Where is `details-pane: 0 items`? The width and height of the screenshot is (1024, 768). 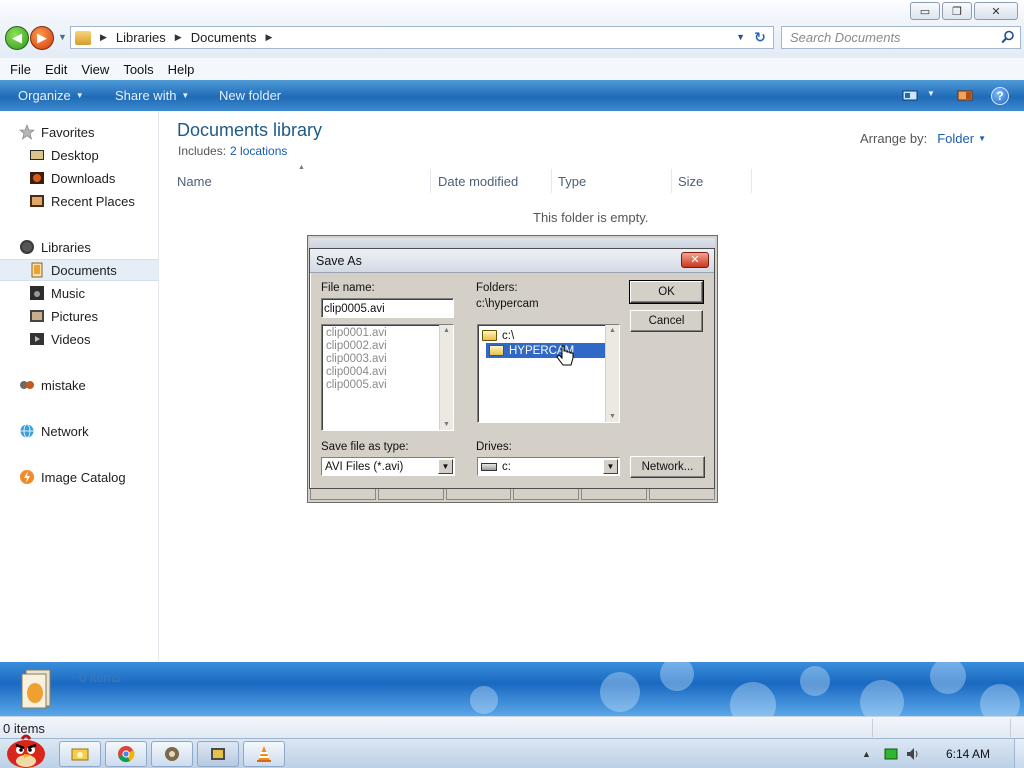
details-pane: 0 items is located at coordinates (512, 689).